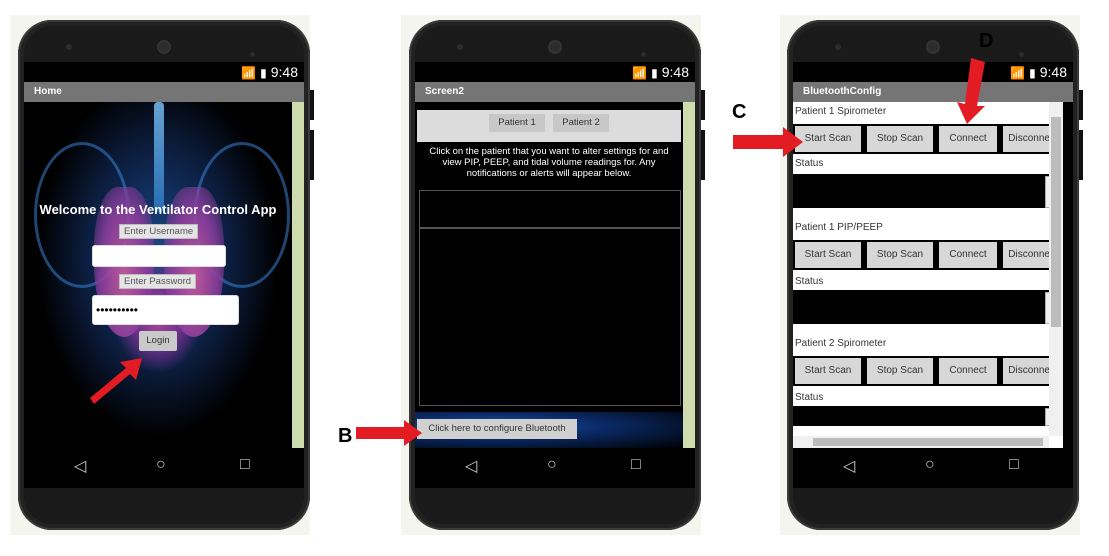 The height and width of the screenshot is (556, 1109). What do you see at coordinates (159, 231) in the screenshot?
I see `username-label: Enter Username` at bounding box center [159, 231].